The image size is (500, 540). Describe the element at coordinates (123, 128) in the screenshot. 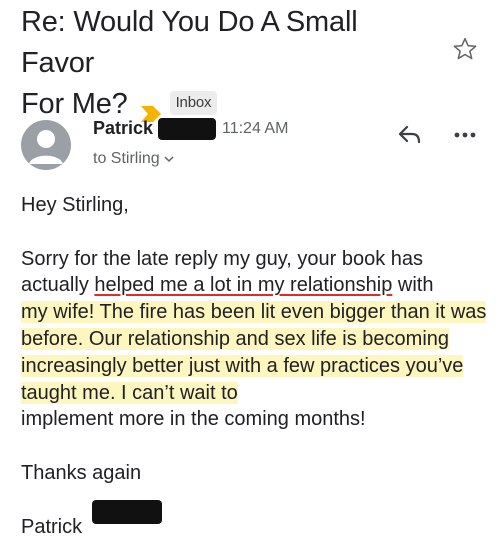

I see `sender-name: Patrick` at that location.